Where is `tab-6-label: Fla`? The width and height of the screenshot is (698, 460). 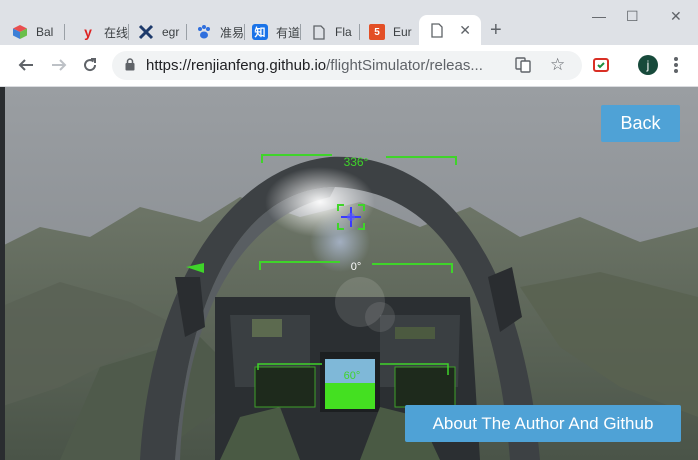 tab-6-label: Fla is located at coordinates (343, 32).